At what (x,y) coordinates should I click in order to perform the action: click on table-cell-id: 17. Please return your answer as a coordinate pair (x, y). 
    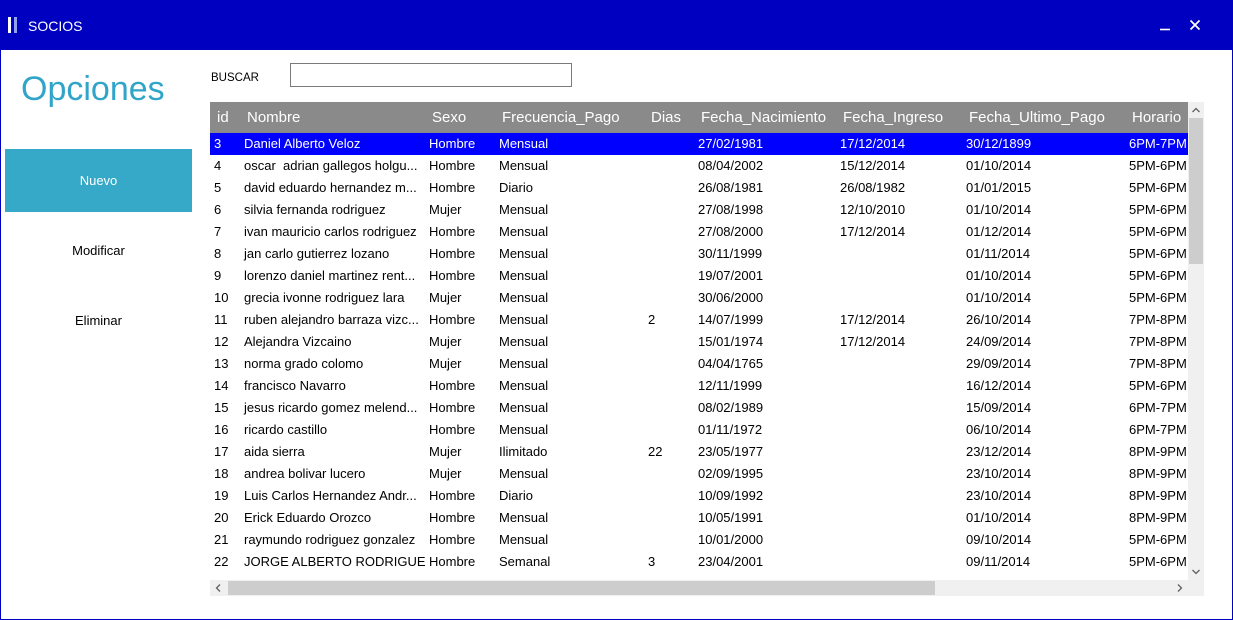
    Looking at the image, I should click on (225, 452).